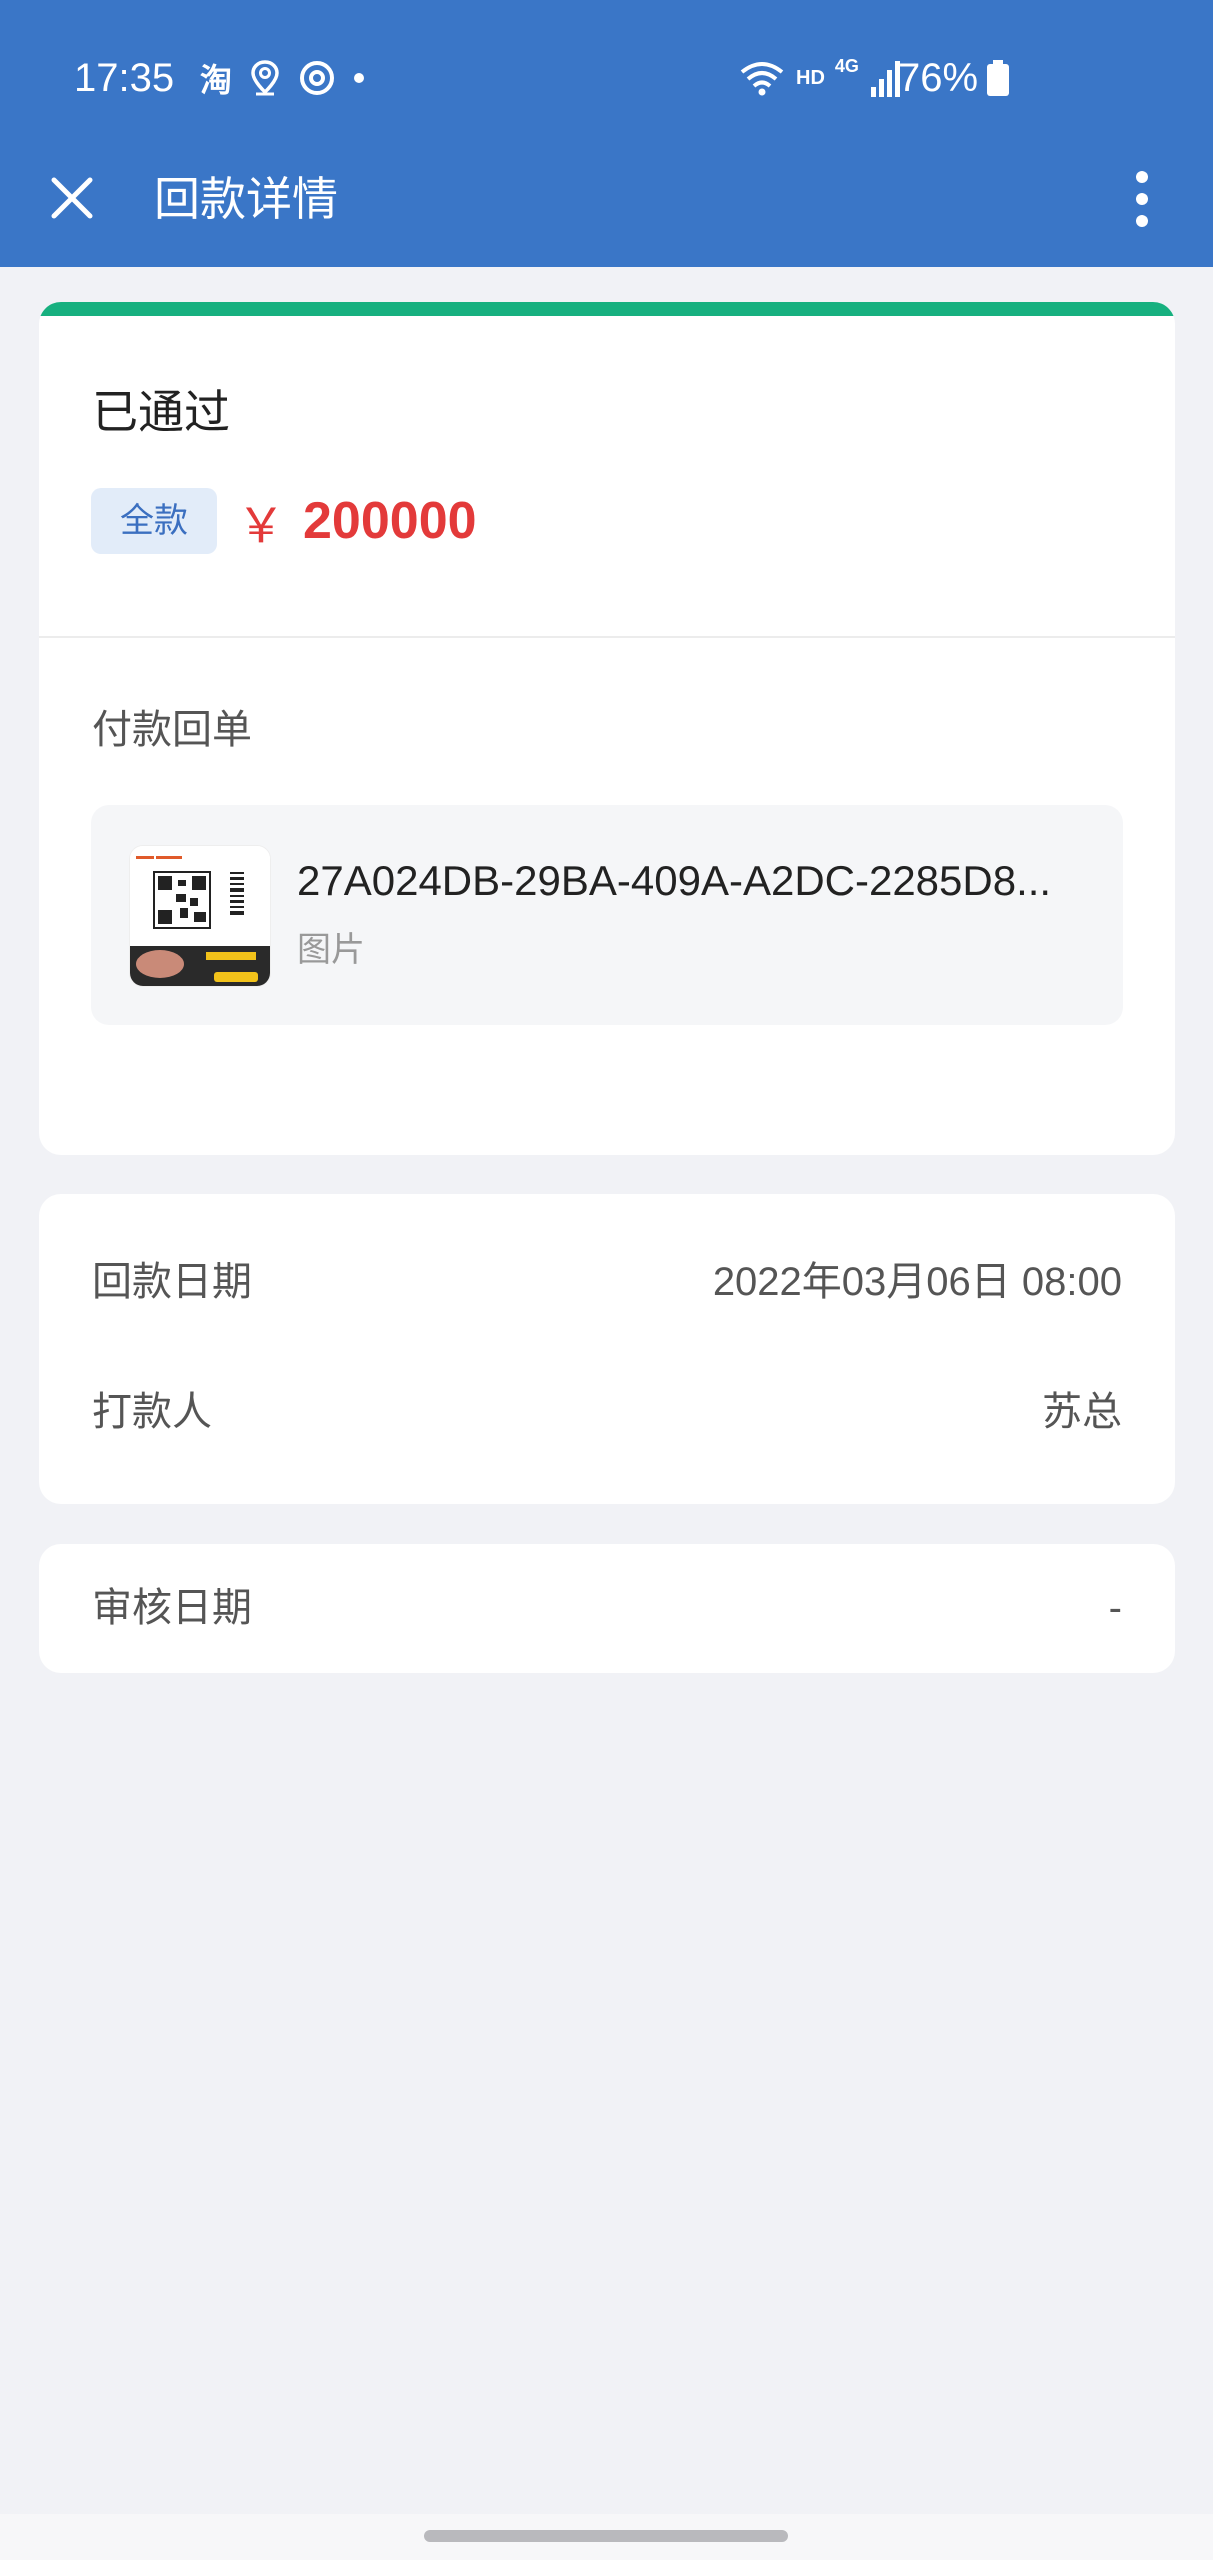 This screenshot has width=1213, height=2560. Describe the element at coordinates (607, 309) in the screenshot. I see `status-accent-bar` at that location.